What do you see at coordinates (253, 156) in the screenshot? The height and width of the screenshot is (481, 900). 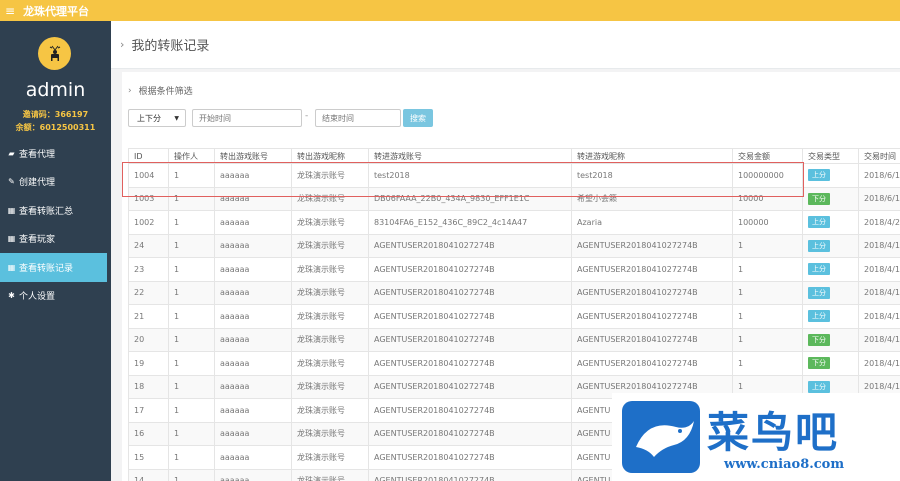 I see `column-header: 转出游戏账号` at bounding box center [253, 156].